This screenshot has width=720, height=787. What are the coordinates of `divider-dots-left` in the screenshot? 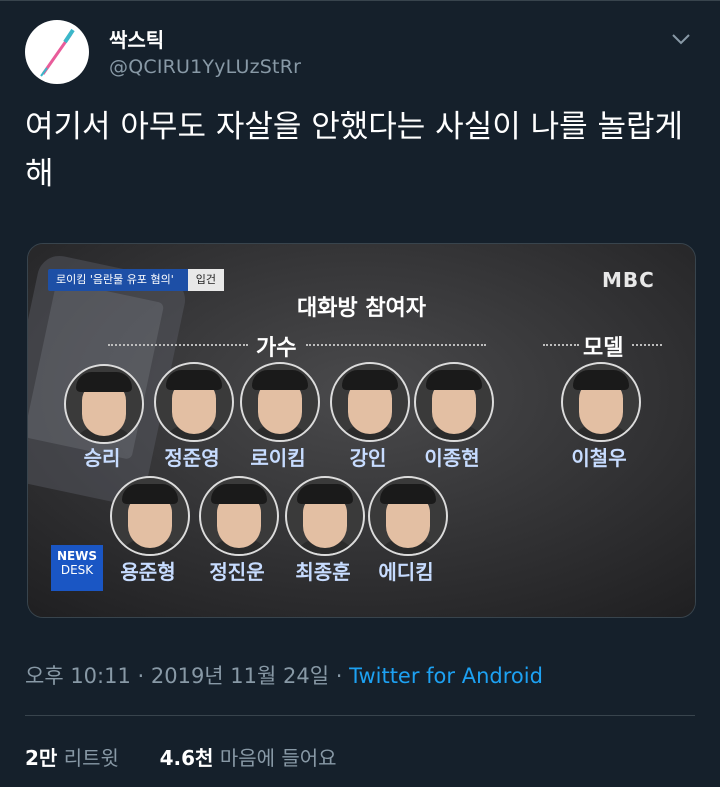 It's located at (178, 345).